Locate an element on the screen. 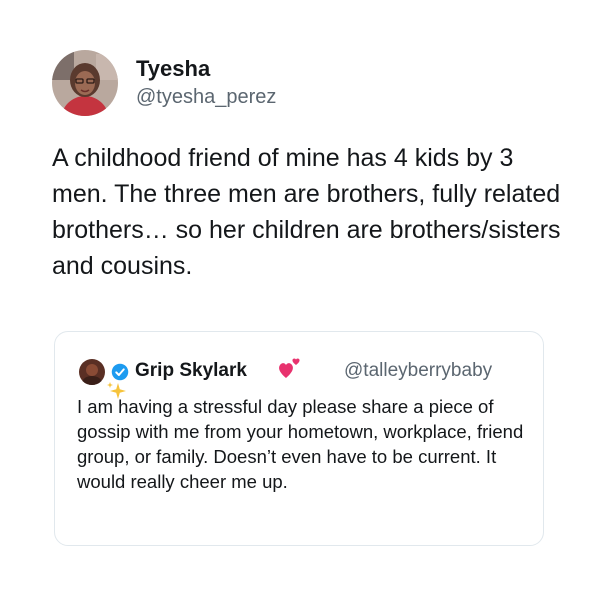 The height and width of the screenshot is (599, 599). quoted-author-display-name: Grip Skylark is located at coordinates (191, 371).